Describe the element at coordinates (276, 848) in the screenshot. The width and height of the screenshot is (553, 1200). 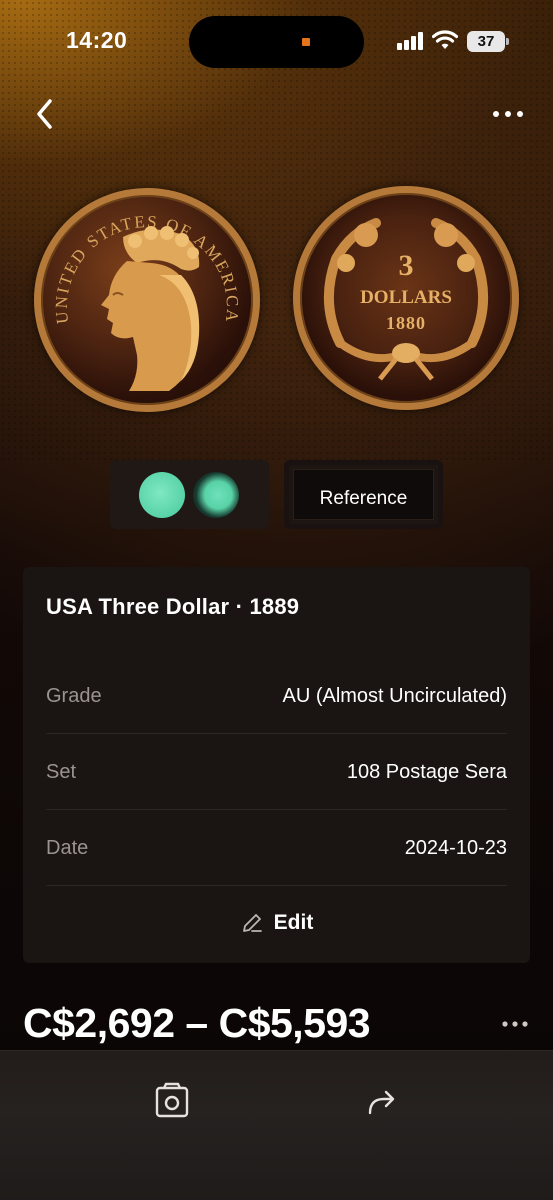
I see `detail-row-date: Date 2024-10-23` at that location.